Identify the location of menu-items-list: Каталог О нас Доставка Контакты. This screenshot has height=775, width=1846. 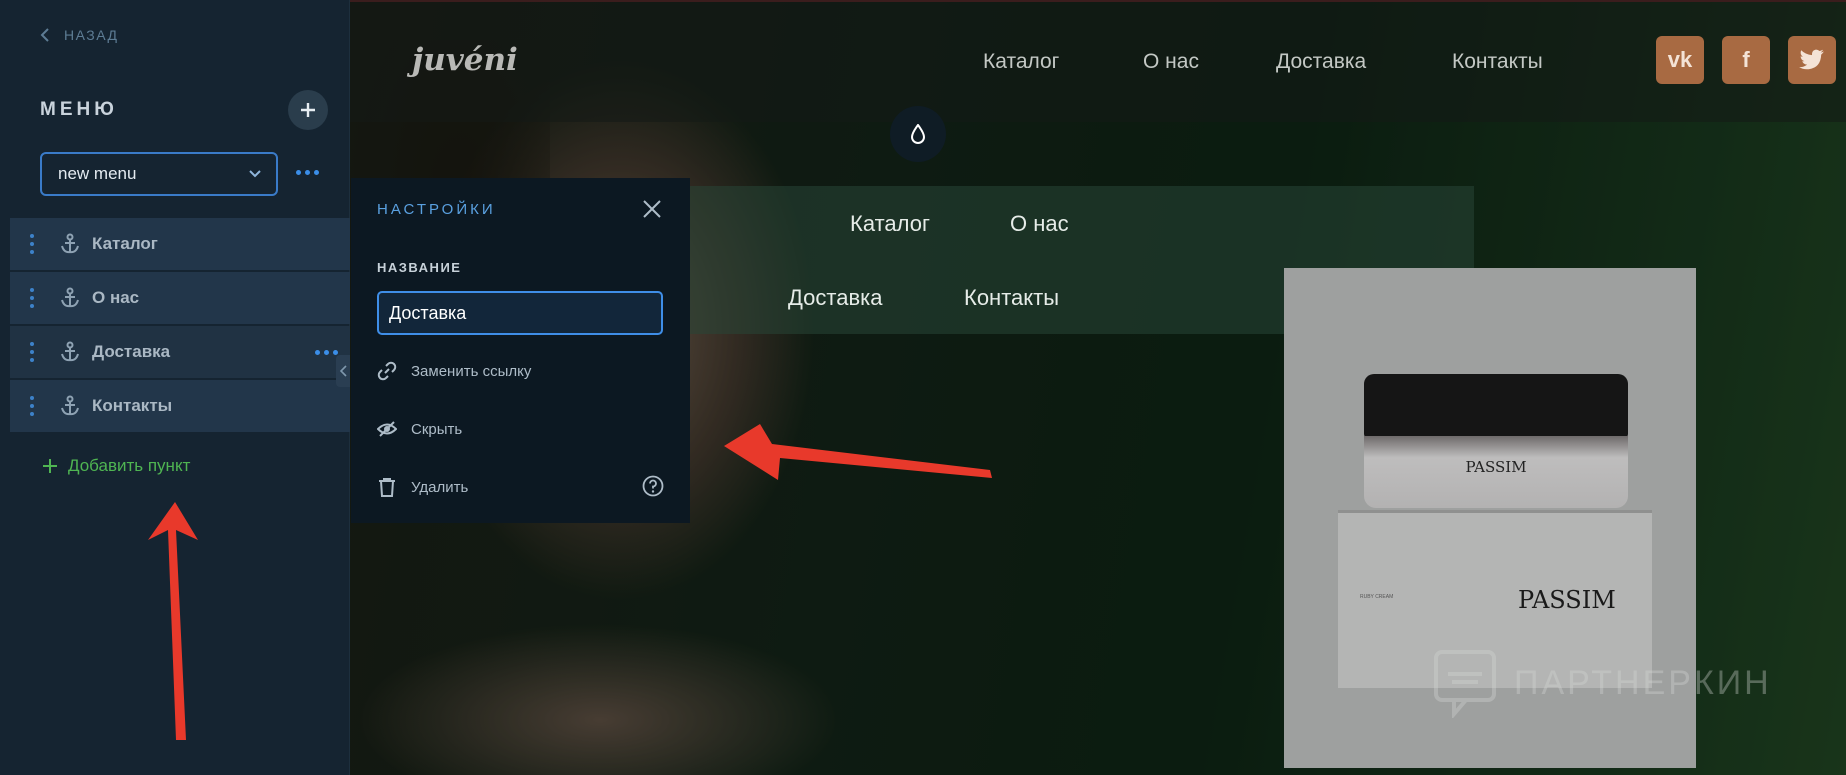
(180, 326).